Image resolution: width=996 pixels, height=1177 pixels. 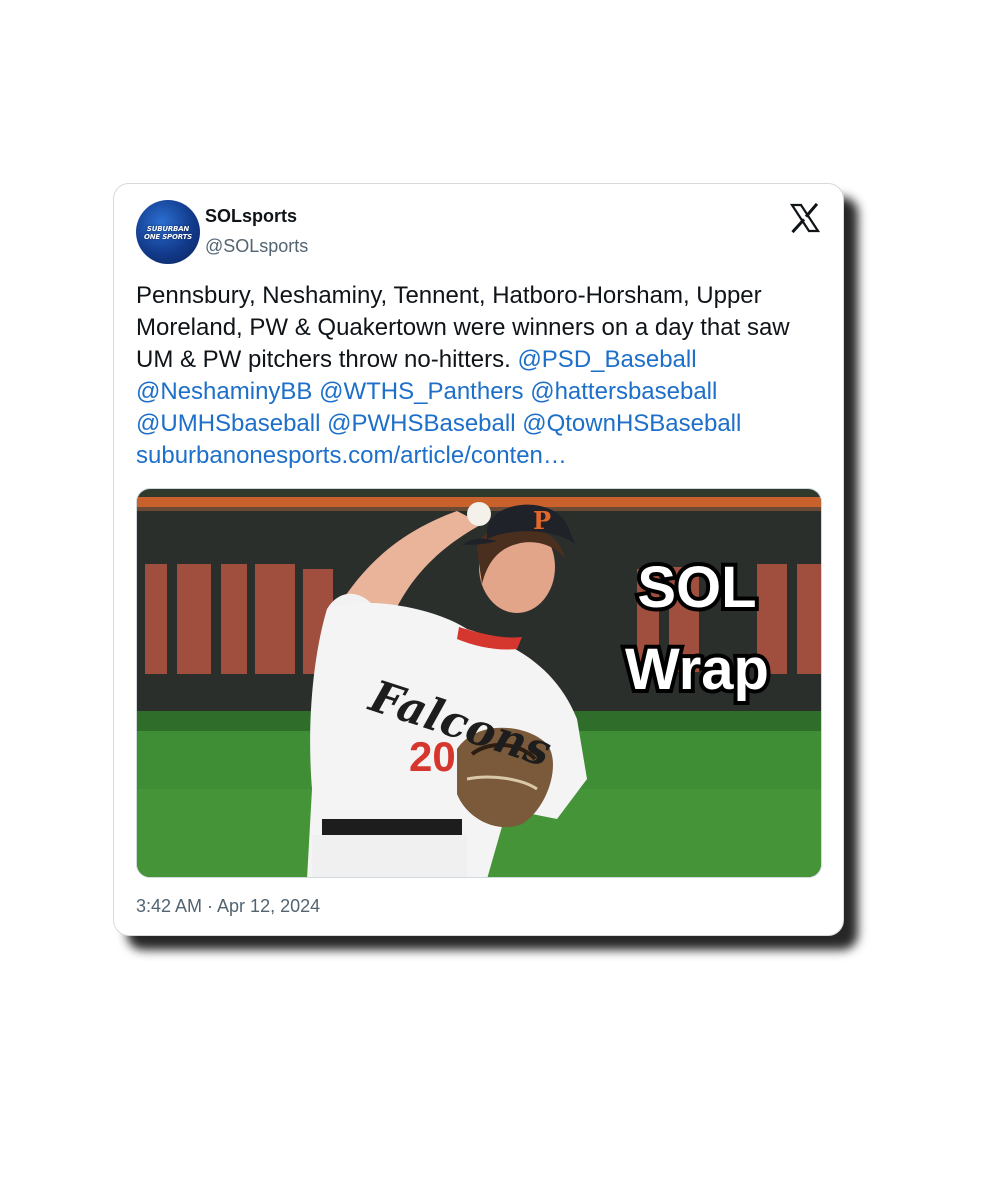 What do you see at coordinates (697, 669) in the screenshot?
I see `svg-text: Wrap` at bounding box center [697, 669].